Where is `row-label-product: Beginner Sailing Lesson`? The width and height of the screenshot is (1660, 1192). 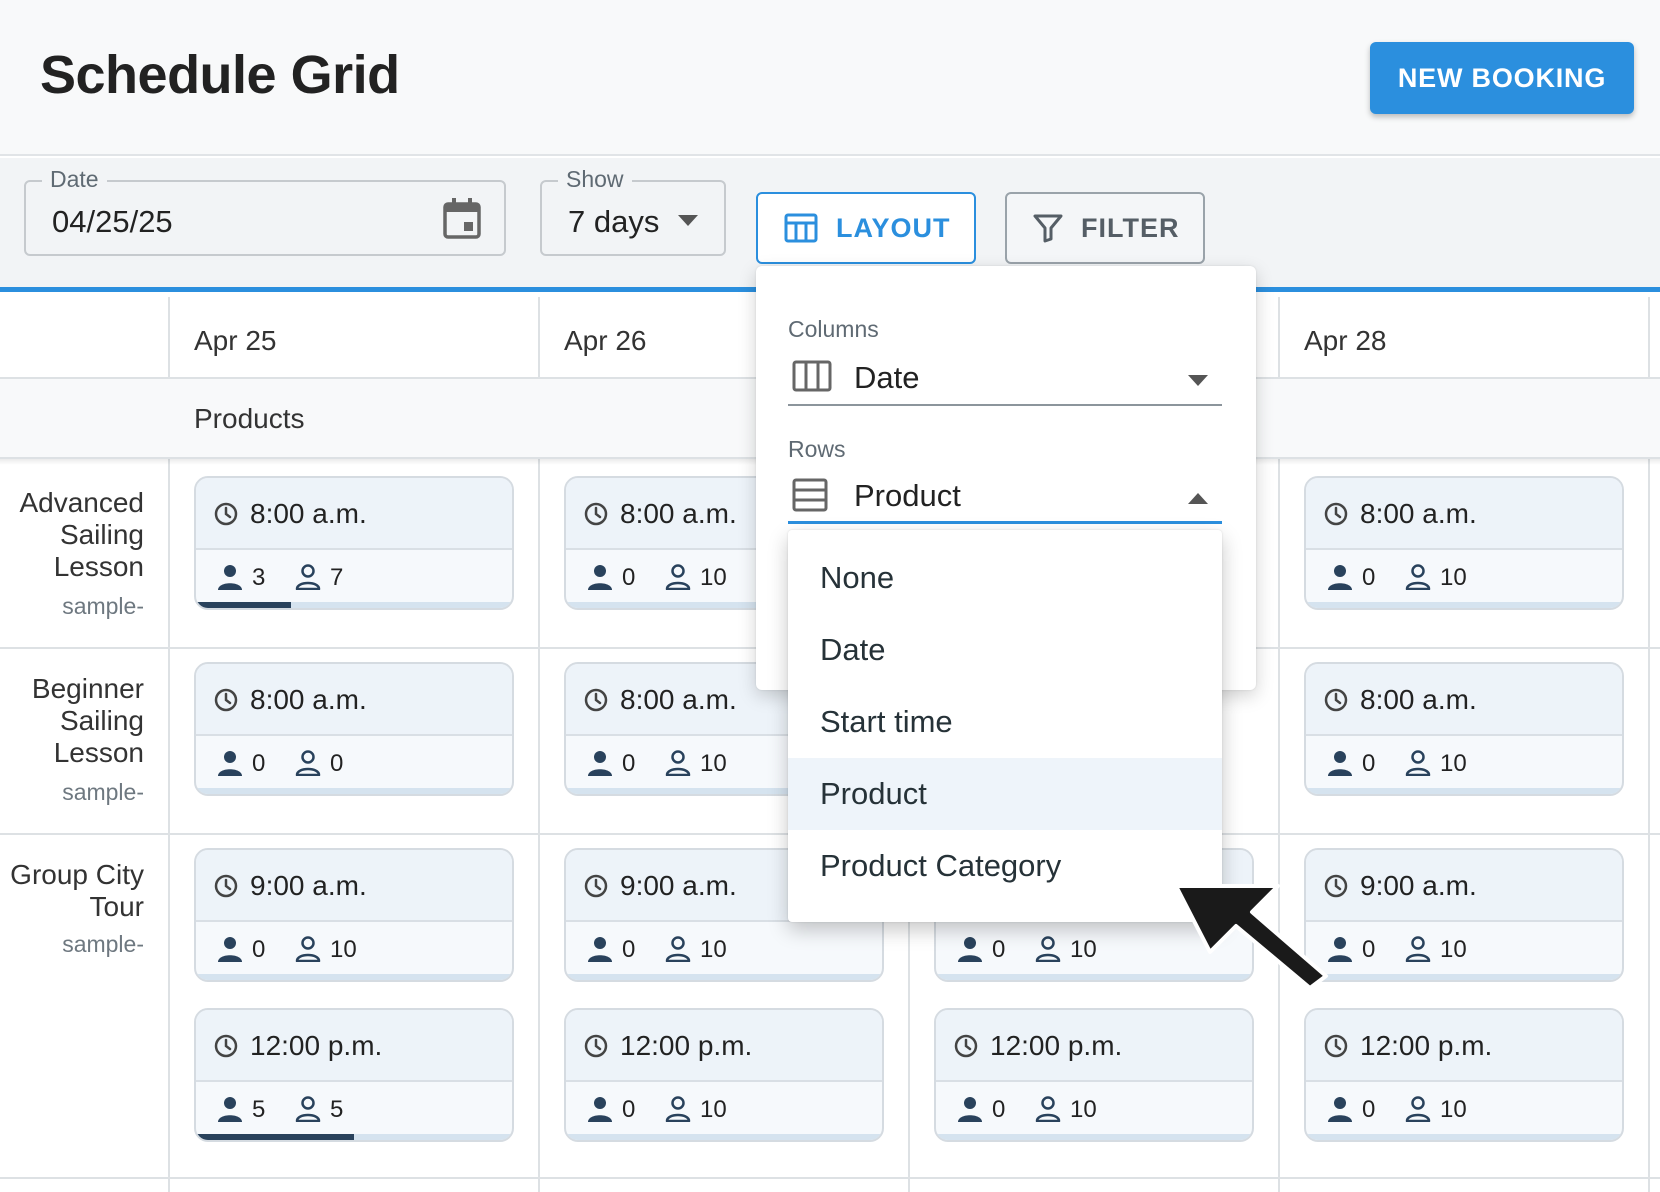 row-label-product: Beginner Sailing Lesson is located at coordinates (87, 720).